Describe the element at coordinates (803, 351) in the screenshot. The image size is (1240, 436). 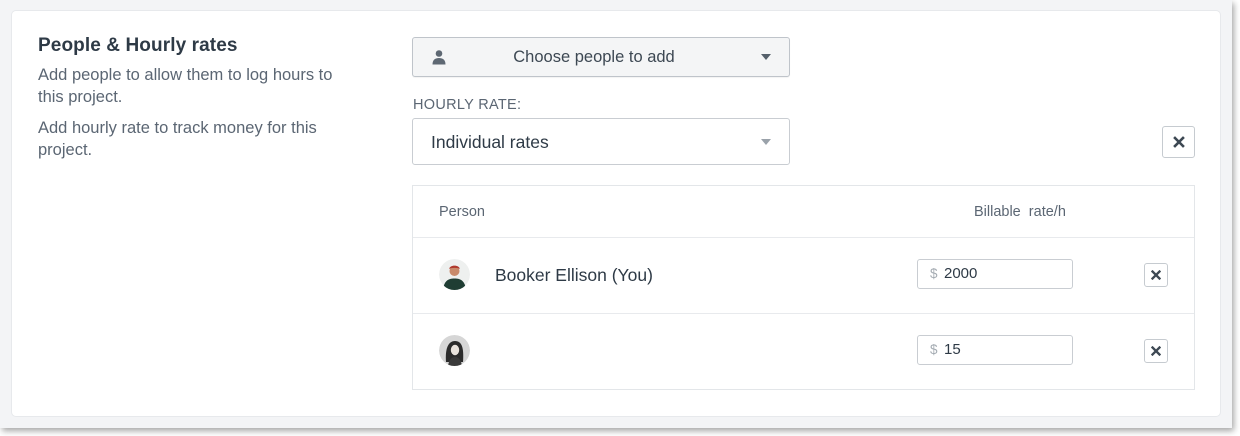
I see `table-row: $ 15` at that location.